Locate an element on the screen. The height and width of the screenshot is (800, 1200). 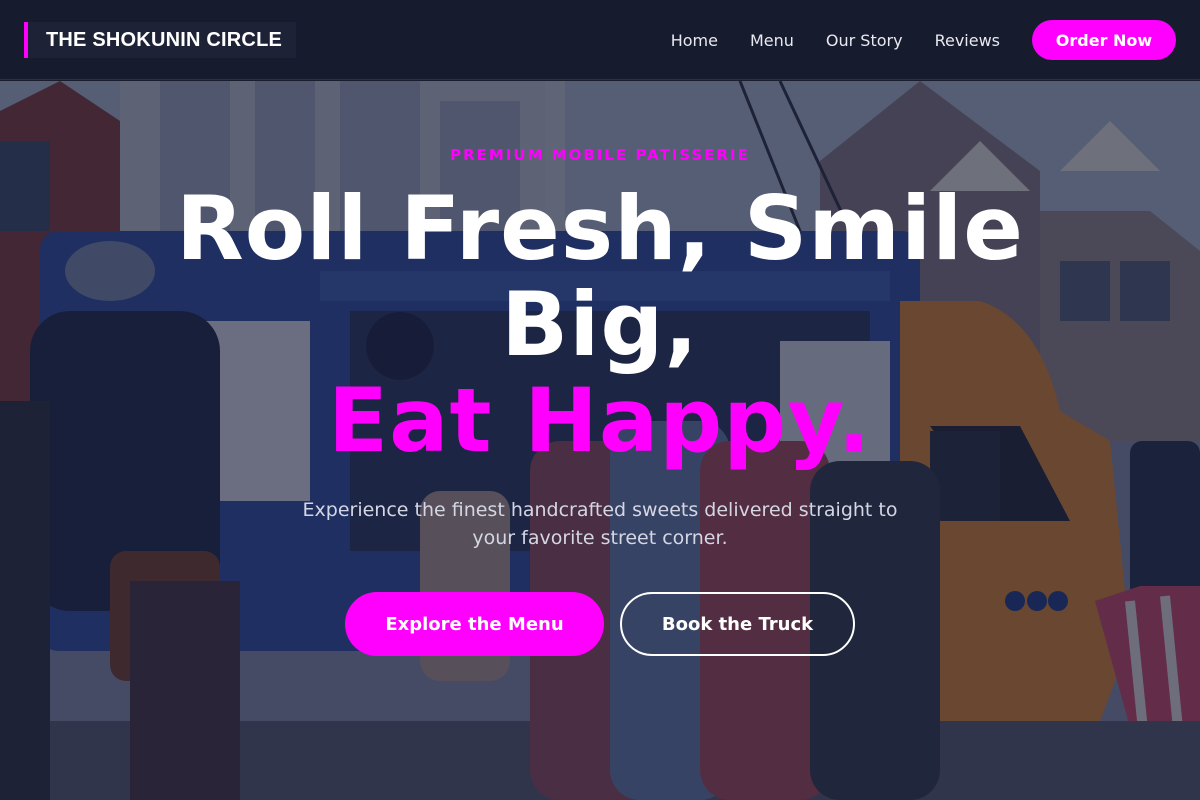
book-truck-button: Book the Truck is located at coordinates (737, 624).